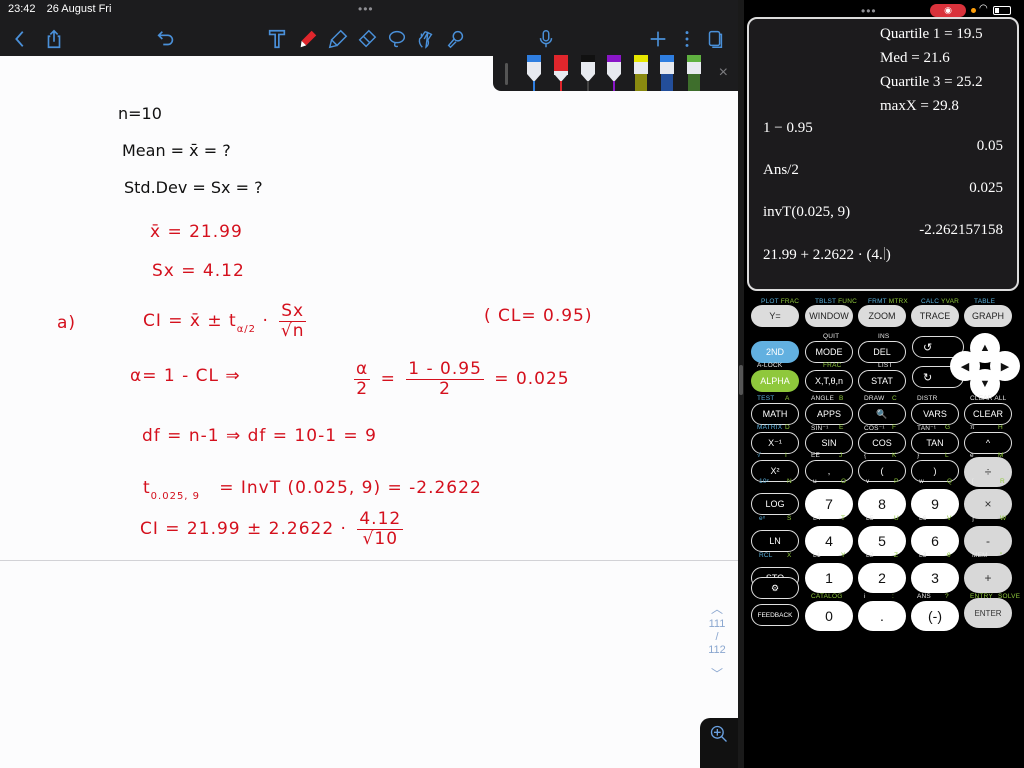  Describe the element at coordinates (988, 443) in the screenshot. I see `key-key: ^` at that location.